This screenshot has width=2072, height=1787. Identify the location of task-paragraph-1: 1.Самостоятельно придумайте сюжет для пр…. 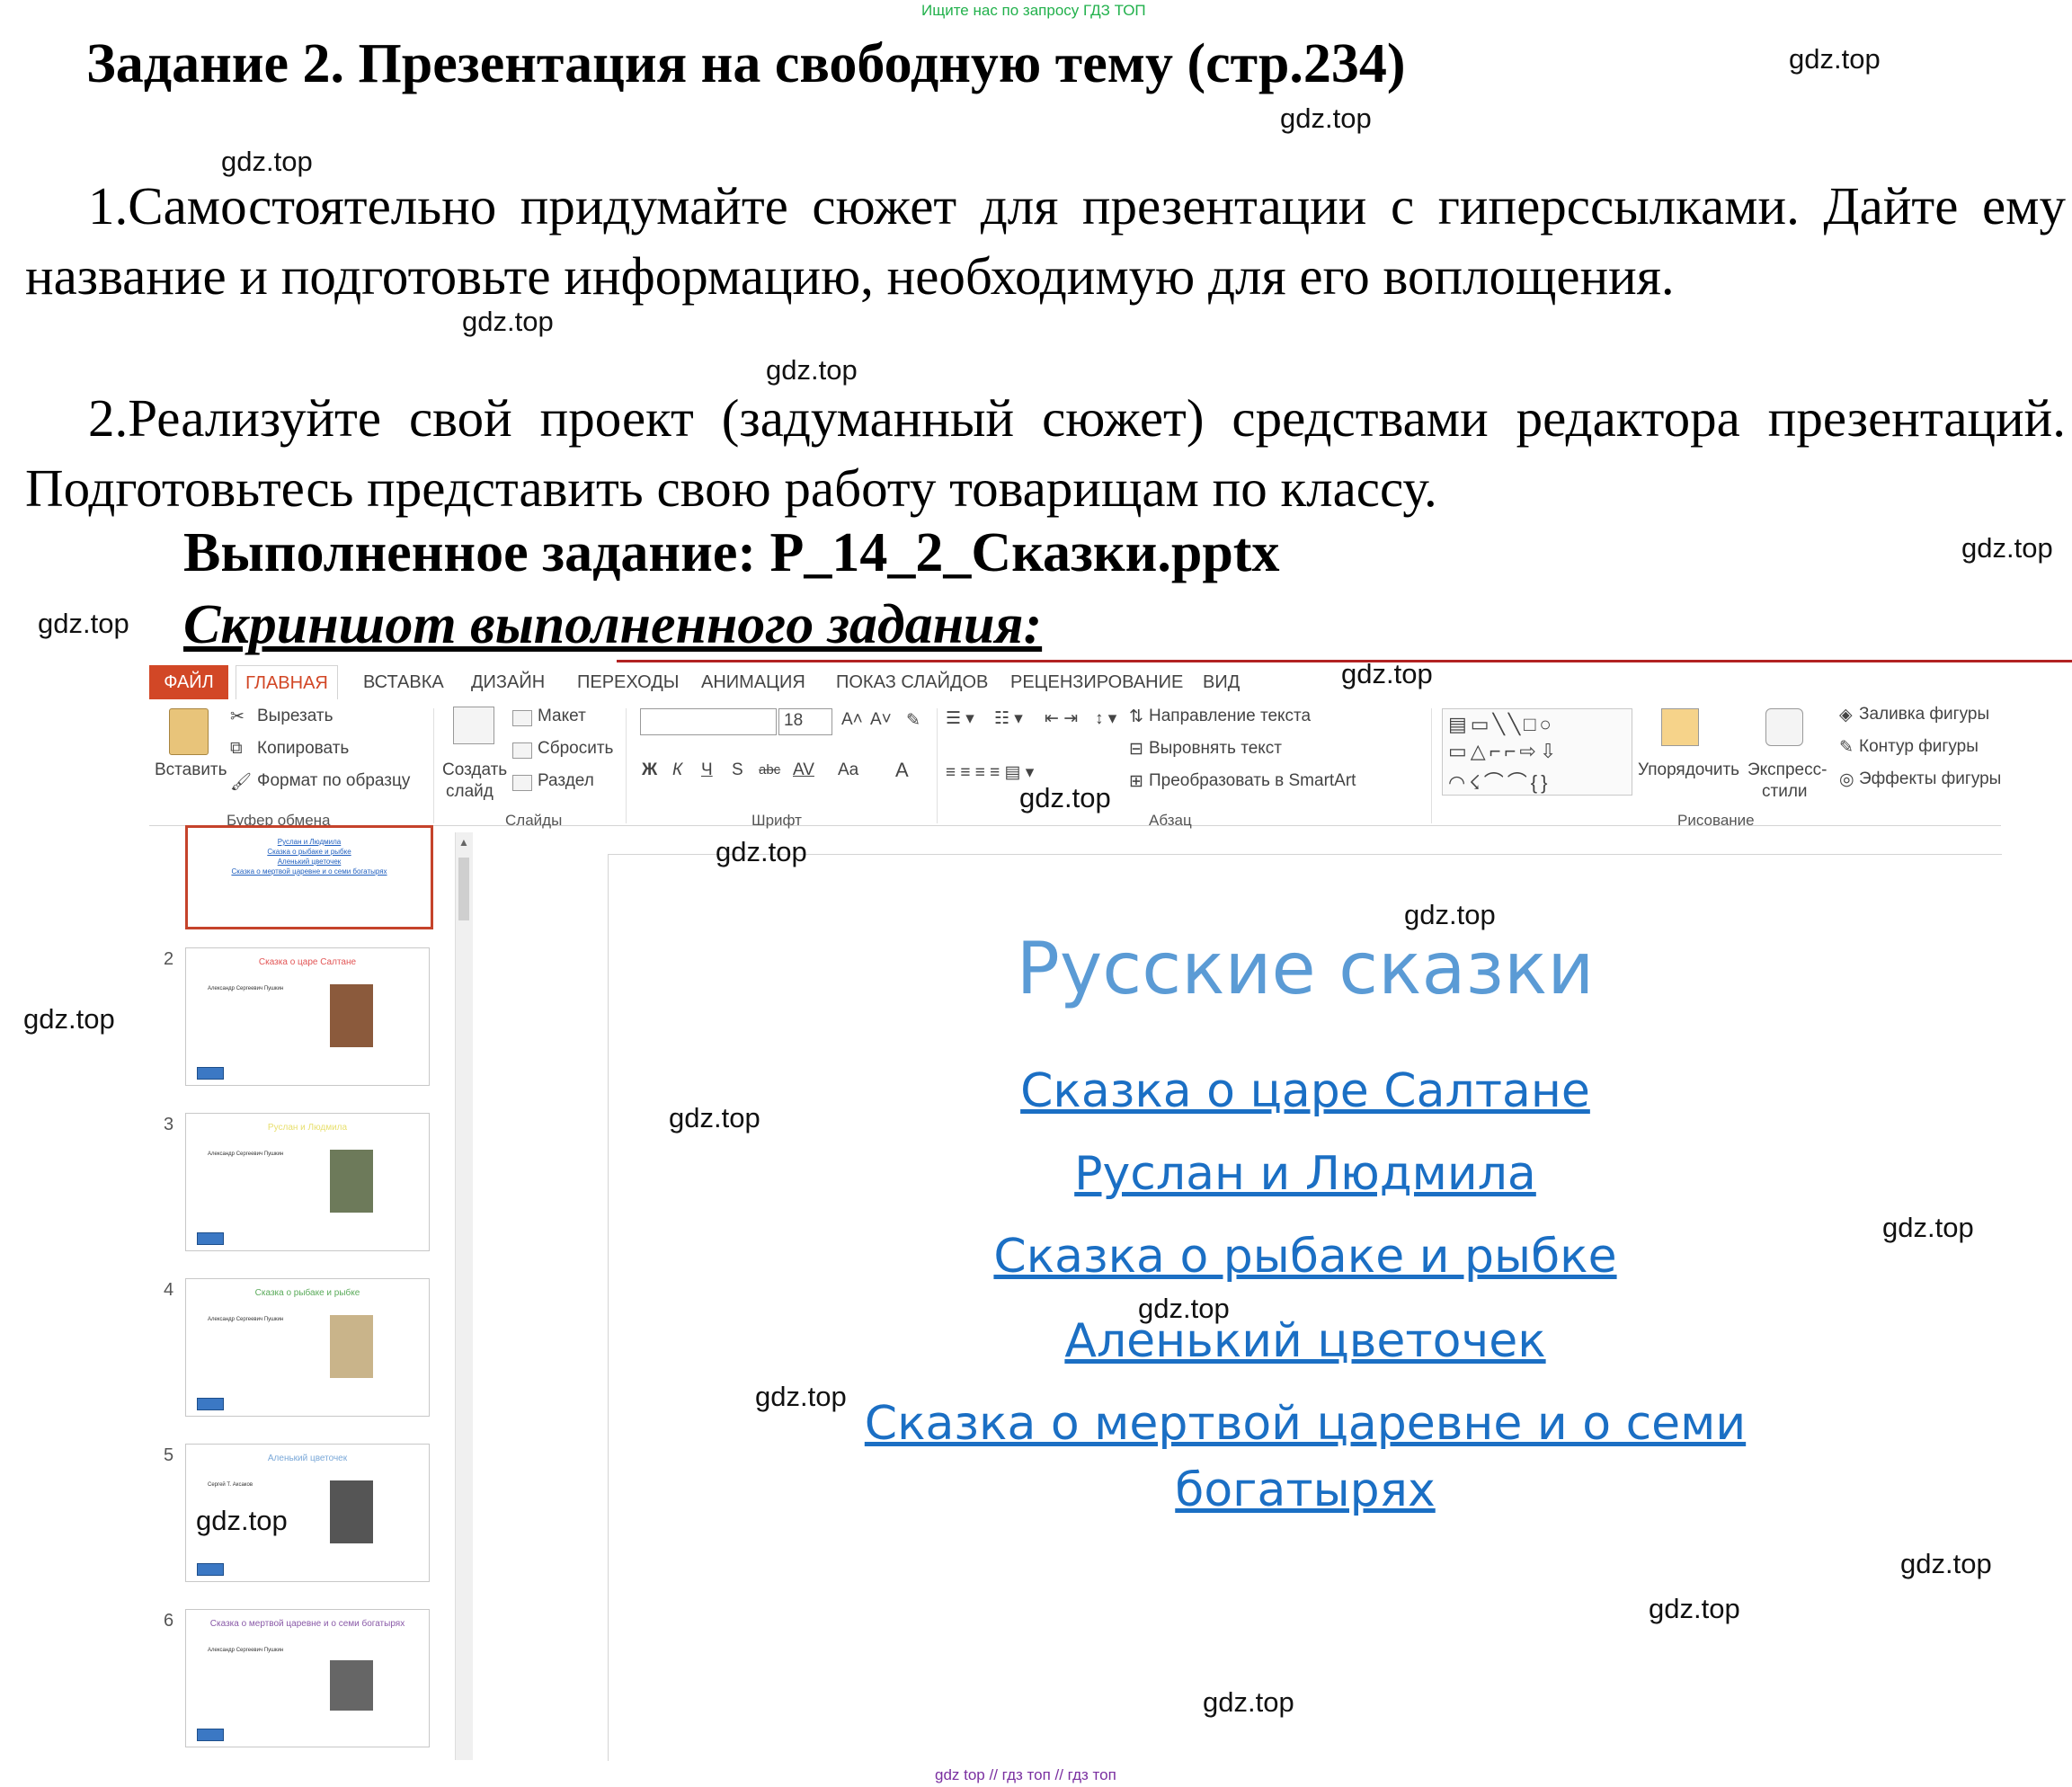
(1046, 241).